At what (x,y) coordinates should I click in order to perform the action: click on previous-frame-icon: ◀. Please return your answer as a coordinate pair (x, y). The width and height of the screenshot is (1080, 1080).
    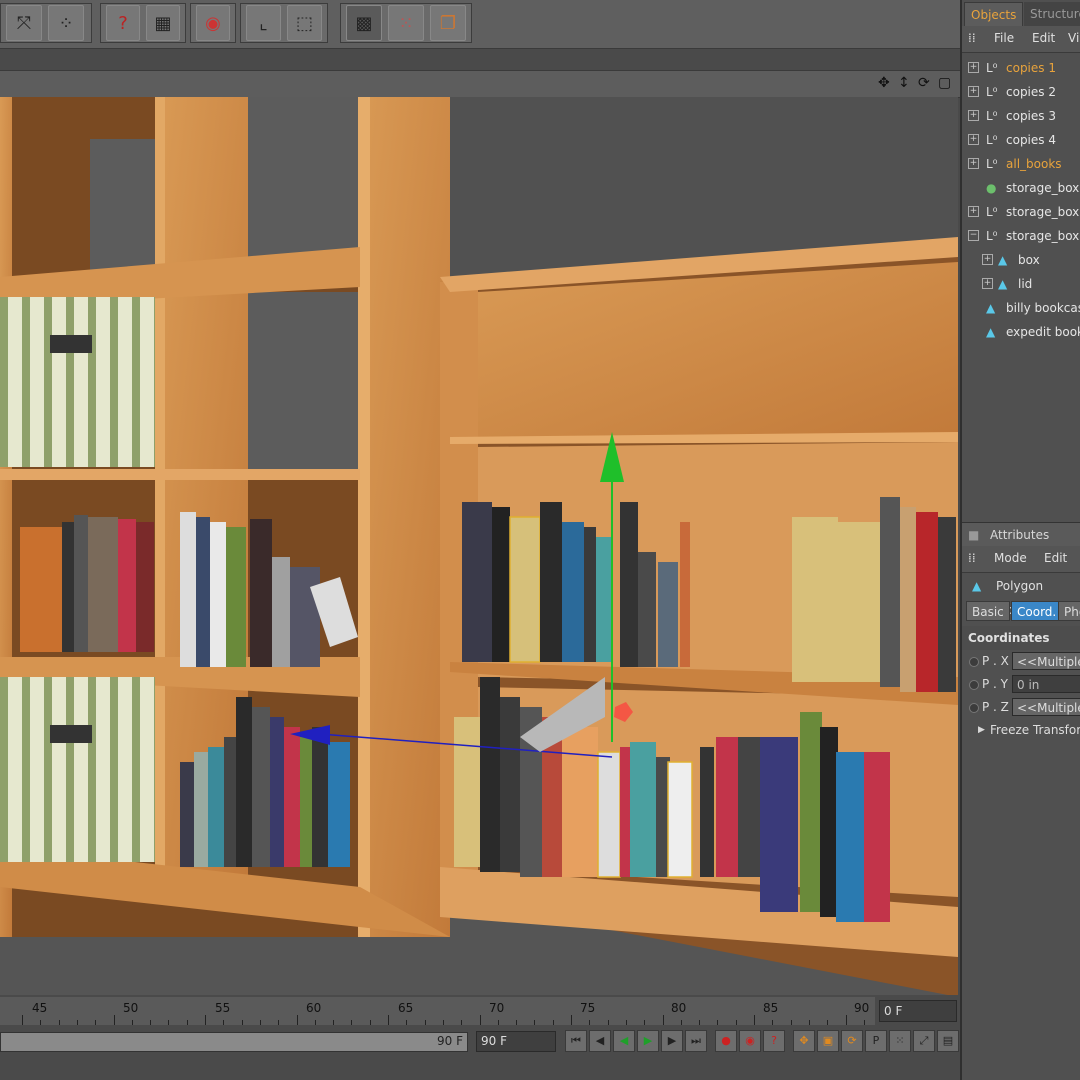
    Looking at the image, I should click on (600, 1041).